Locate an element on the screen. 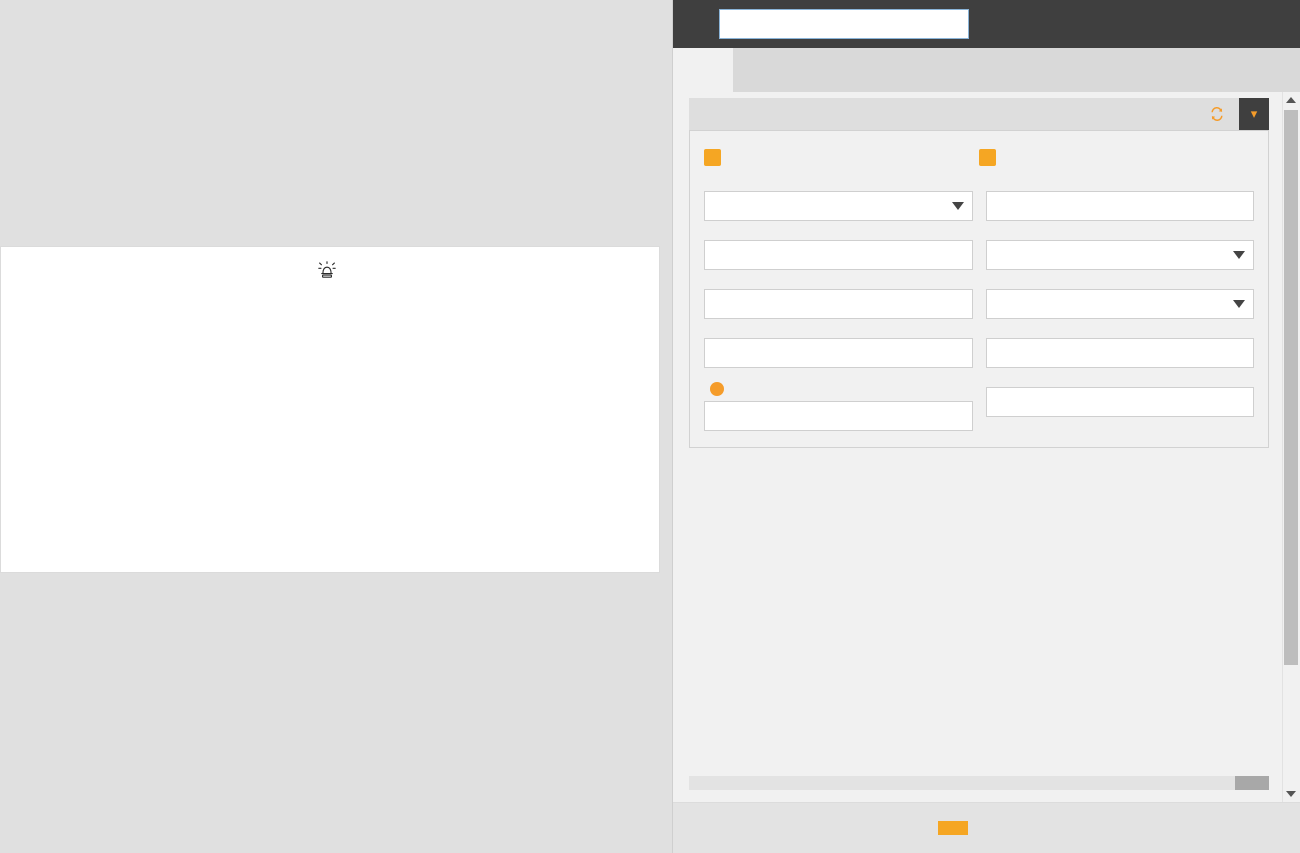 This screenshot has height=853, width=1300. field-title-move-to is located at coordinates (838, 203).